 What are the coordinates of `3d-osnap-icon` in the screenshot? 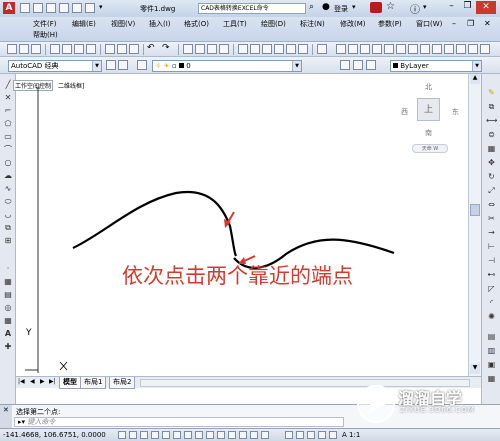 It's located at (188, 435).